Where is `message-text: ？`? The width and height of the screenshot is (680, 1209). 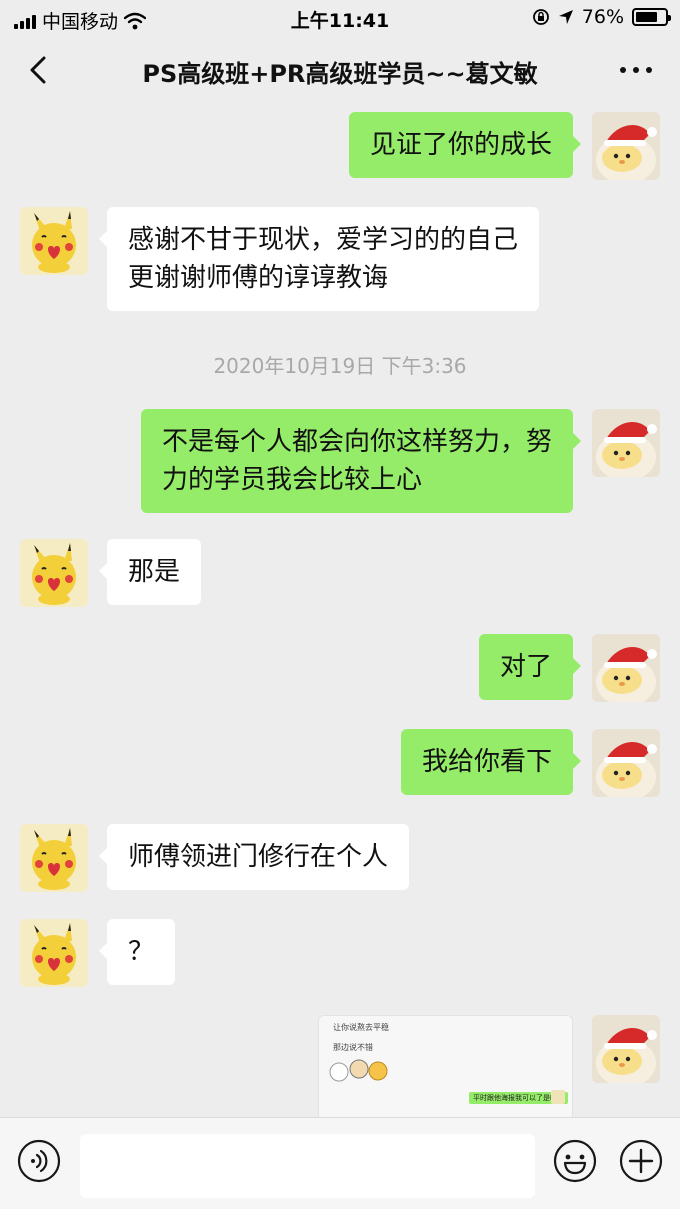 message-text: ？ is located at coordinates (141, 952).